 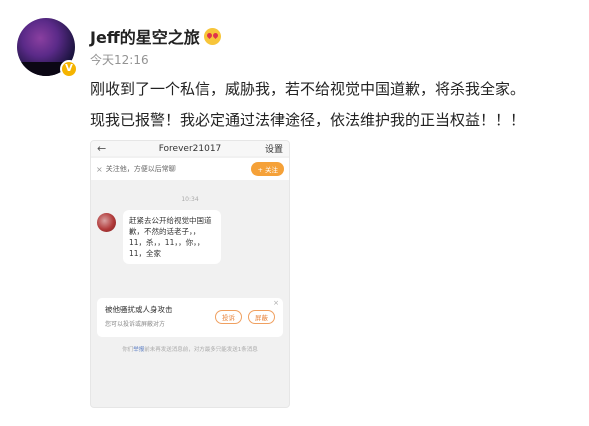 What do you see at coordinates (201, 350) in the screenshot?
I see `footnote-text: 前未再发送消息前，对方最多只能发送1条消息` at bounding box center [201, 350].